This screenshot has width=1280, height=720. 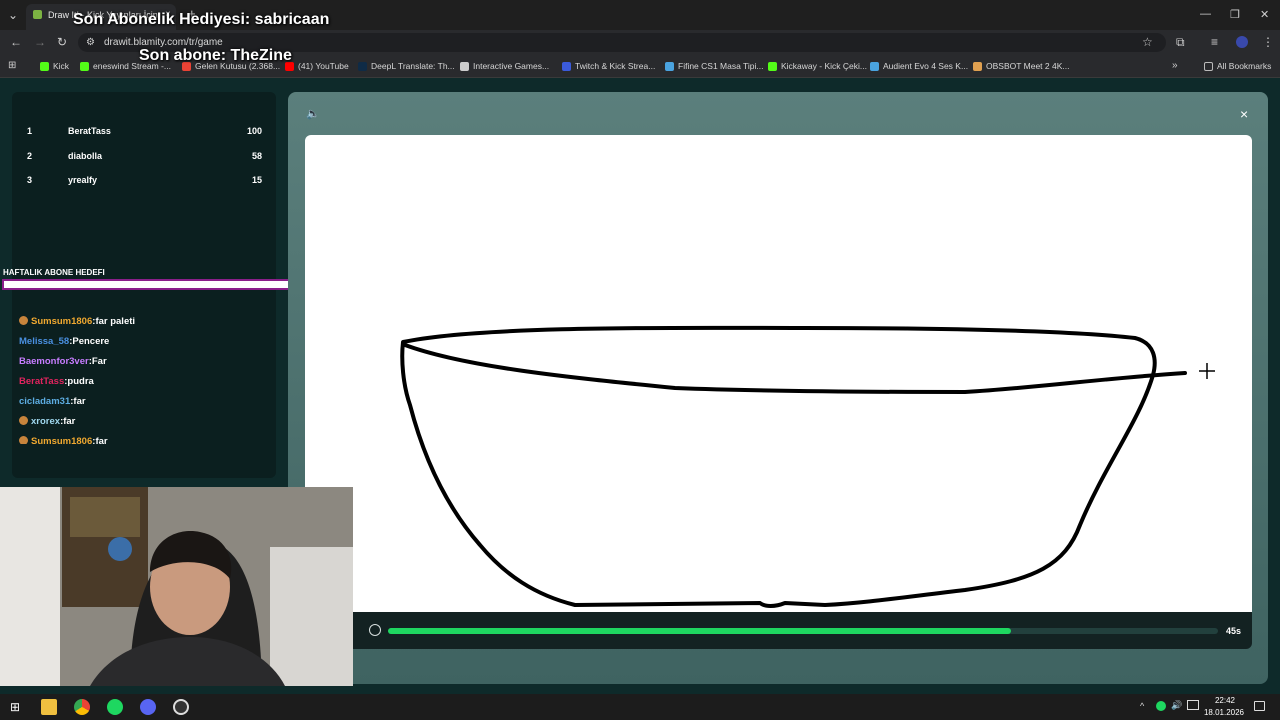 I want to click on sound-icon: 🔈, so click(x=313, y=113).